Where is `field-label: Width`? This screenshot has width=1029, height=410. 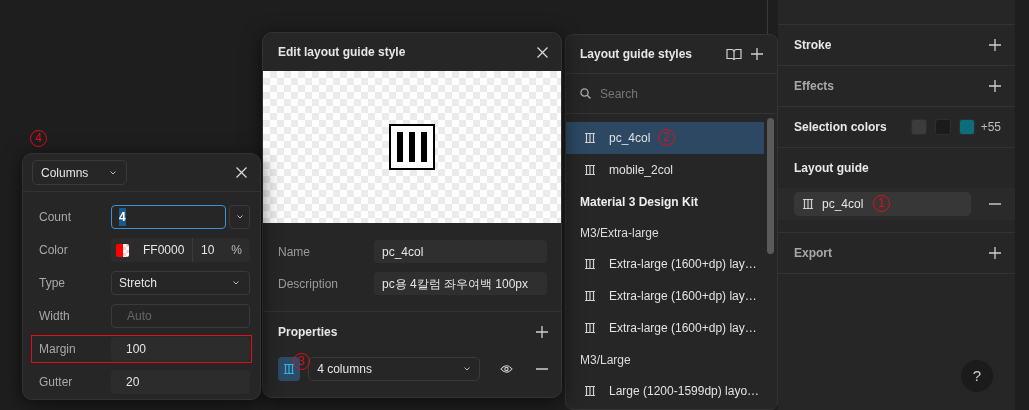
field-label: Width is located at coordinates (55, 316).